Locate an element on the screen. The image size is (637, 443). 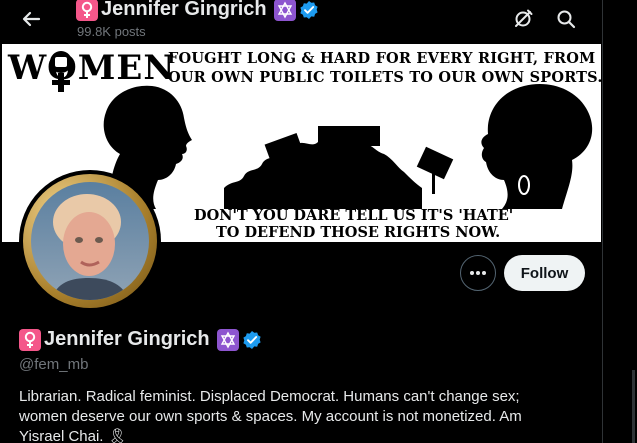
arrow-left-icon is located at coordinates (31, 19).